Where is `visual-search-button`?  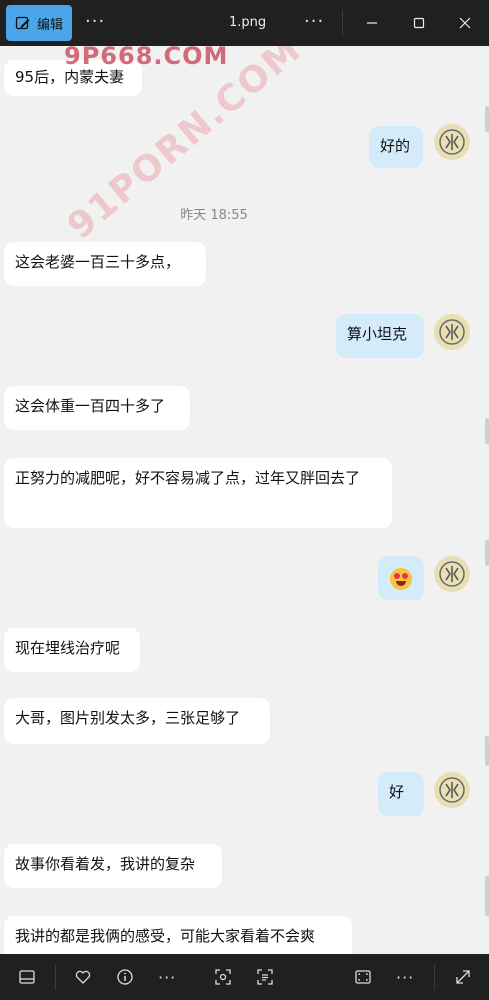
visual-search-button is located at coordinates (223, 977).